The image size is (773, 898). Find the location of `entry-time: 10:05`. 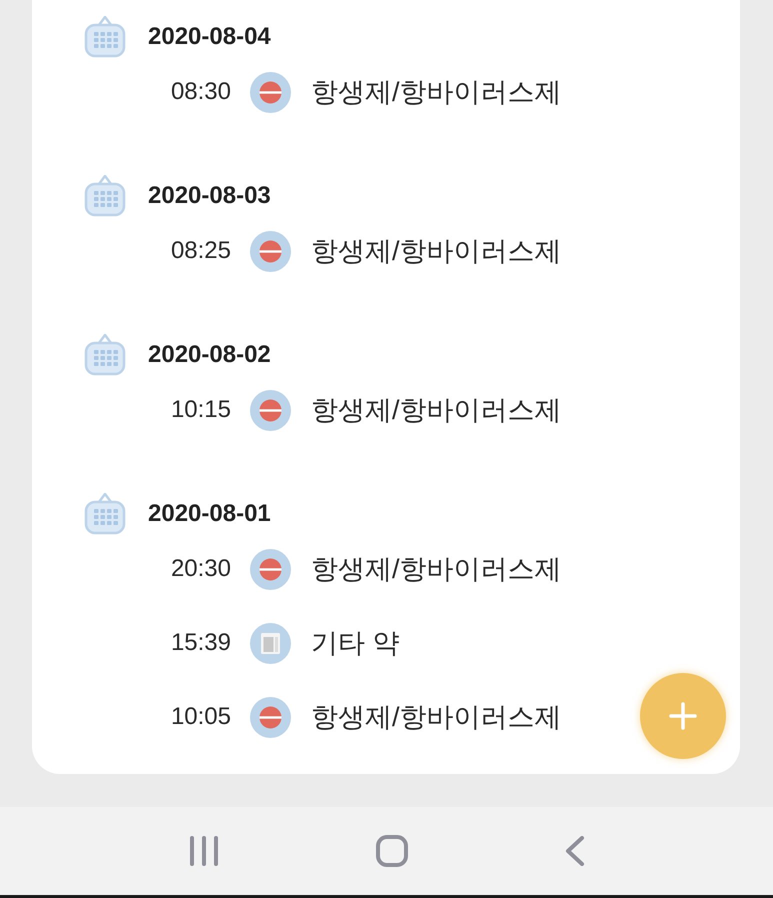

entry-time: 10:05 is located at coordinates (200, 717).